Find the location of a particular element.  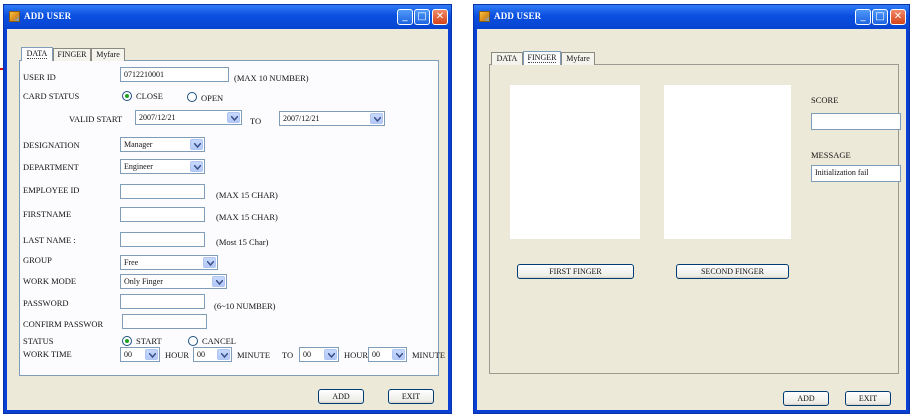

confirm-password-label: CONFIRM PASSWOR is located at coordinates (63, 324).